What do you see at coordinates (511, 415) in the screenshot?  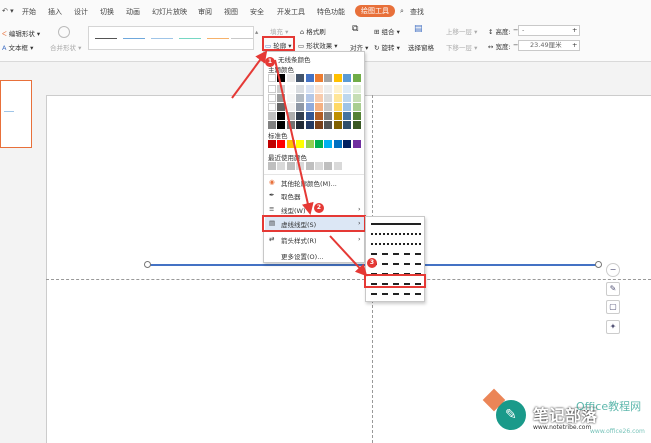 I see `pen-logo-icon: ✎` at bounding box center [511, 415].